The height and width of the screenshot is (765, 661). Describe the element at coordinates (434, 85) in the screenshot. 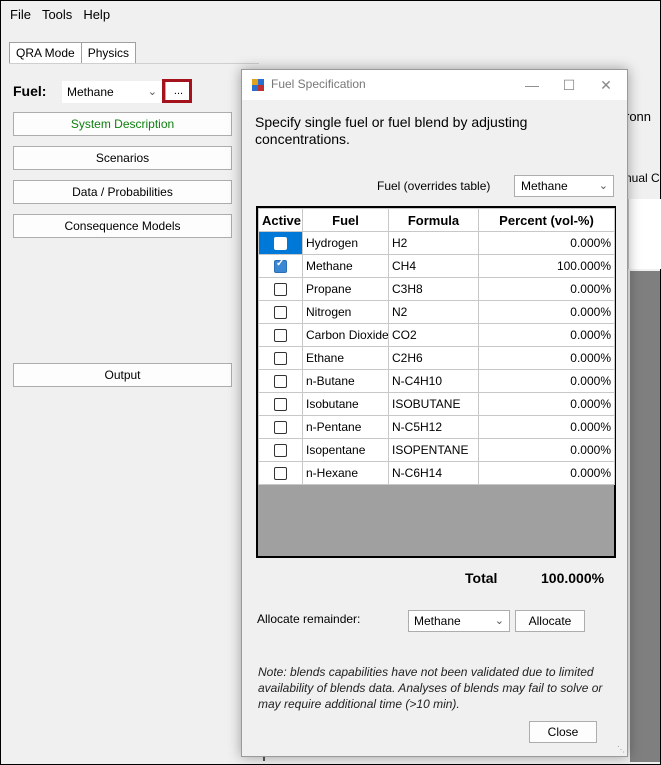

I see `dialog-titlebar: Fuel Specification — ☐ ✕` at that location.